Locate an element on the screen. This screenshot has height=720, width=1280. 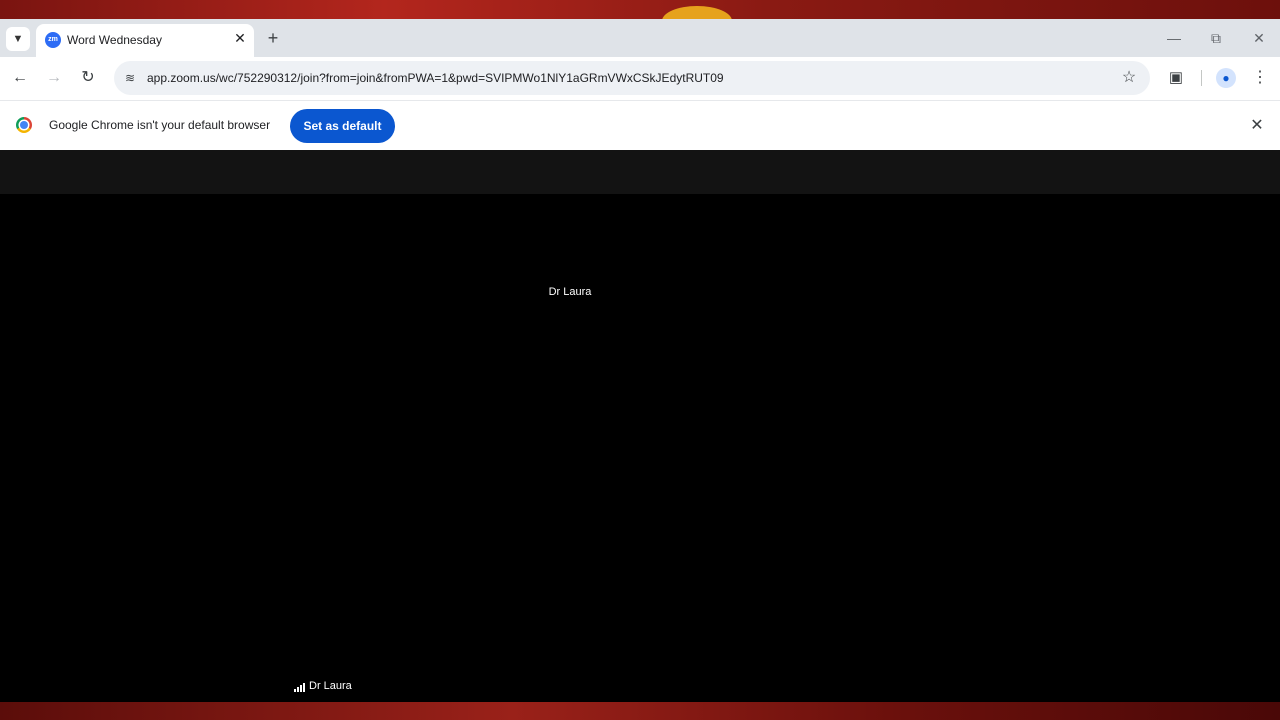
person-icon: ● is located at coordinates (1226, 78).